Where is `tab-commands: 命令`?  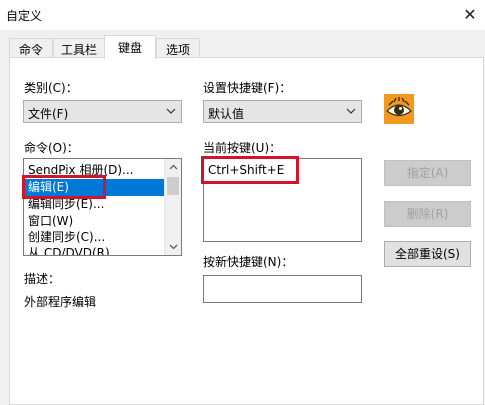 tab-commands: 命令 is located at coordinates (31, 48).